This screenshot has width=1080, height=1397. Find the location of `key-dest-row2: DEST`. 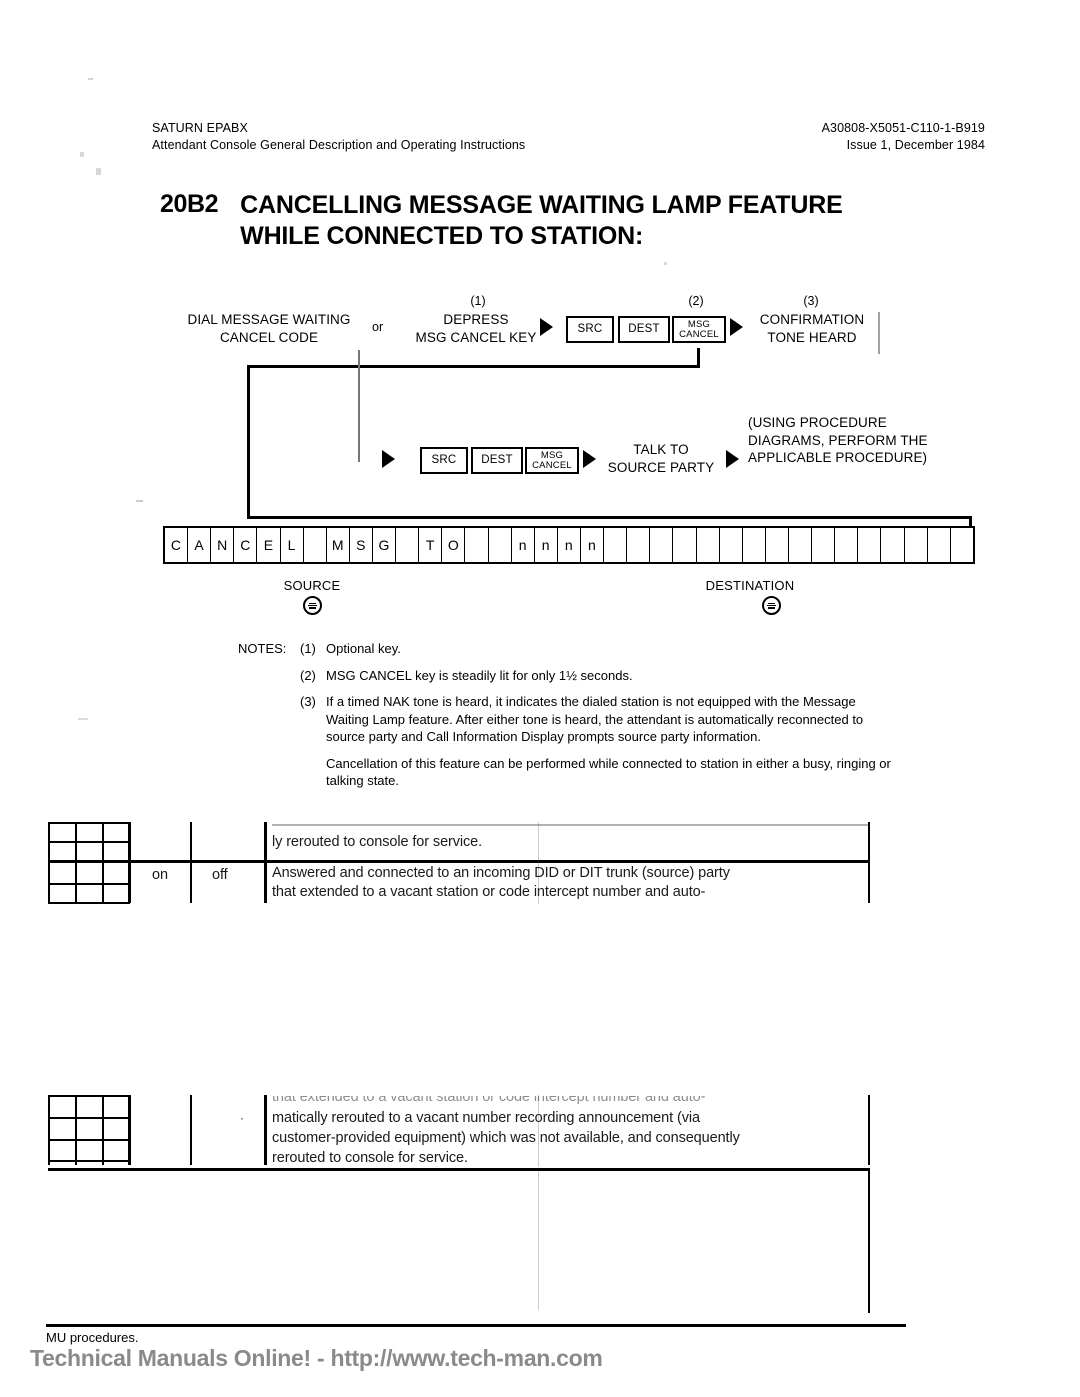

key-dest-row2: DEST is located at coordinates (497, 460).